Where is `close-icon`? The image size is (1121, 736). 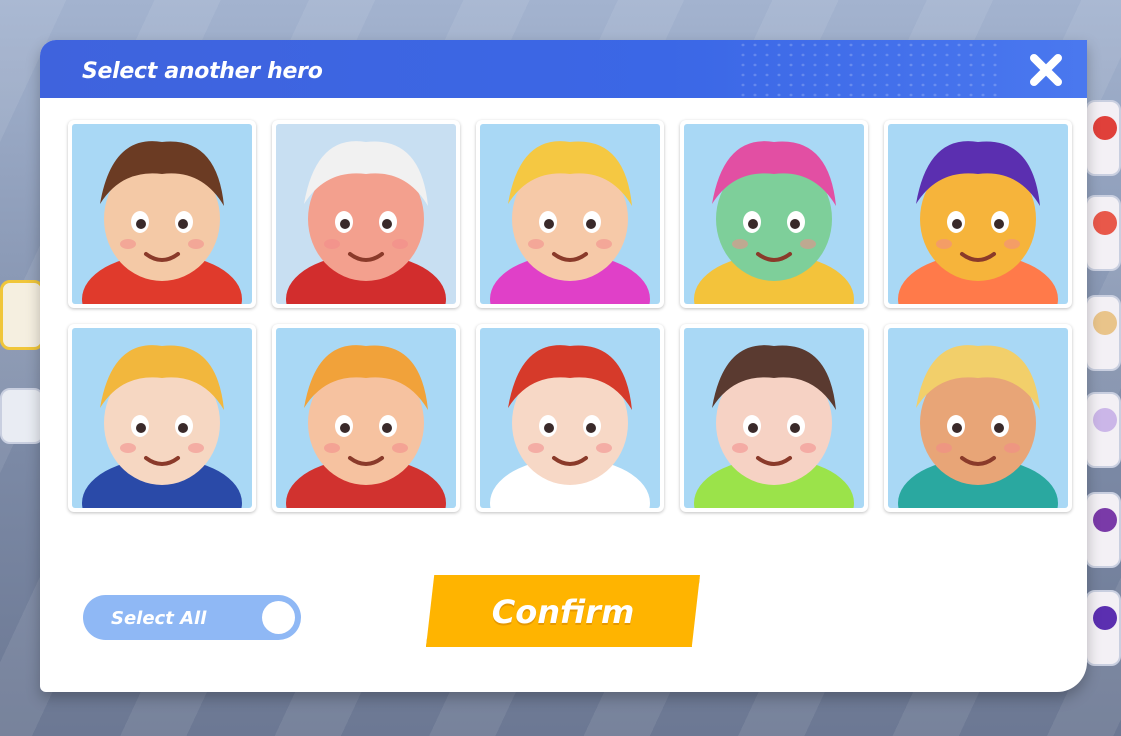 close-icon is located at coordinates (1046, 70).